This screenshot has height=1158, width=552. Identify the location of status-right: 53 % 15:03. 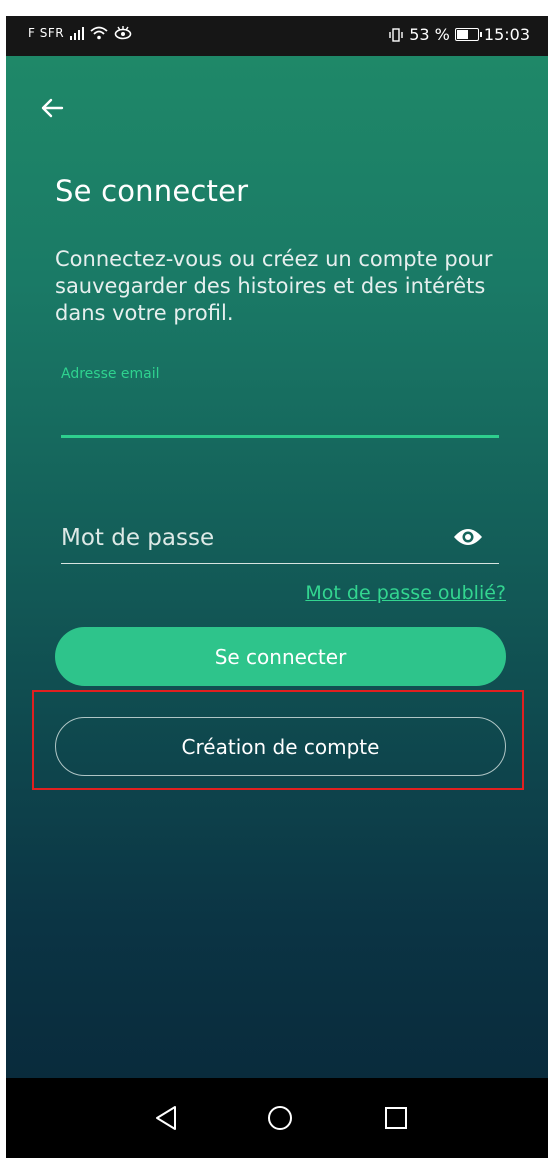
(459, 34).